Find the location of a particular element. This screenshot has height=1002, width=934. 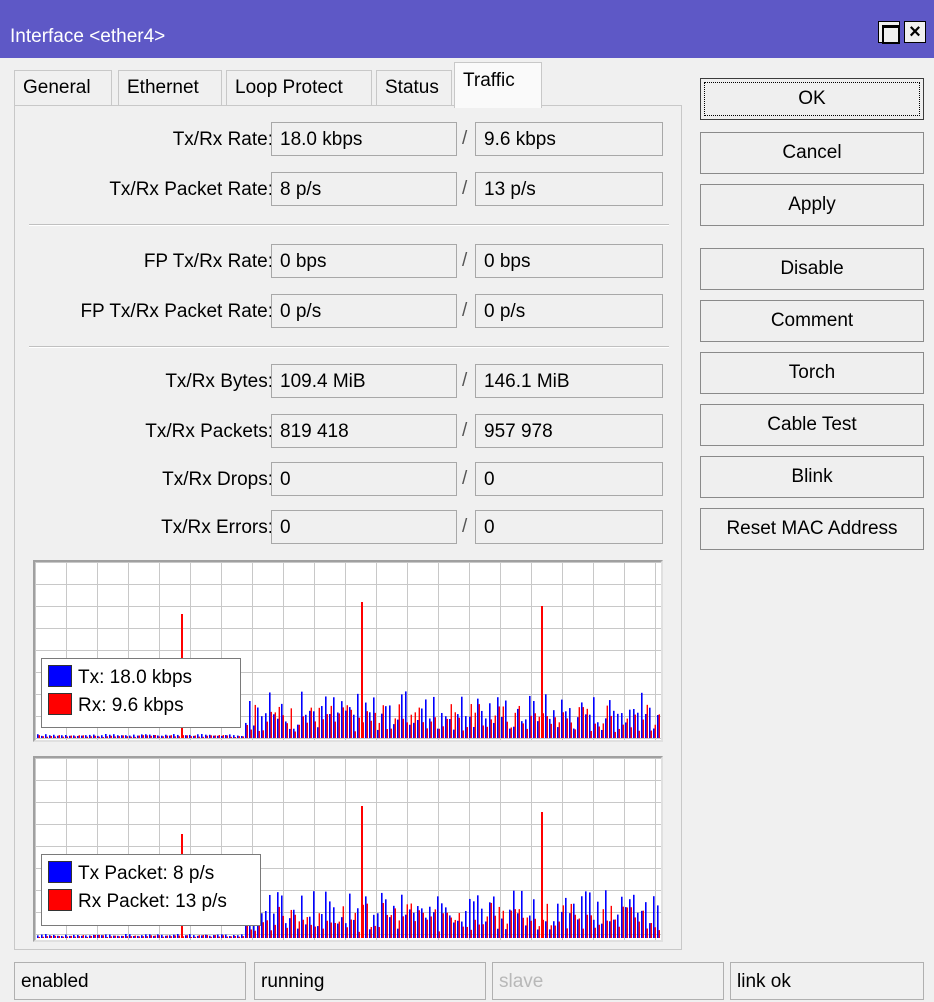

tx-packet-legend-item: Tx Packet: 8 p/s is located at coordinates (151, 873).